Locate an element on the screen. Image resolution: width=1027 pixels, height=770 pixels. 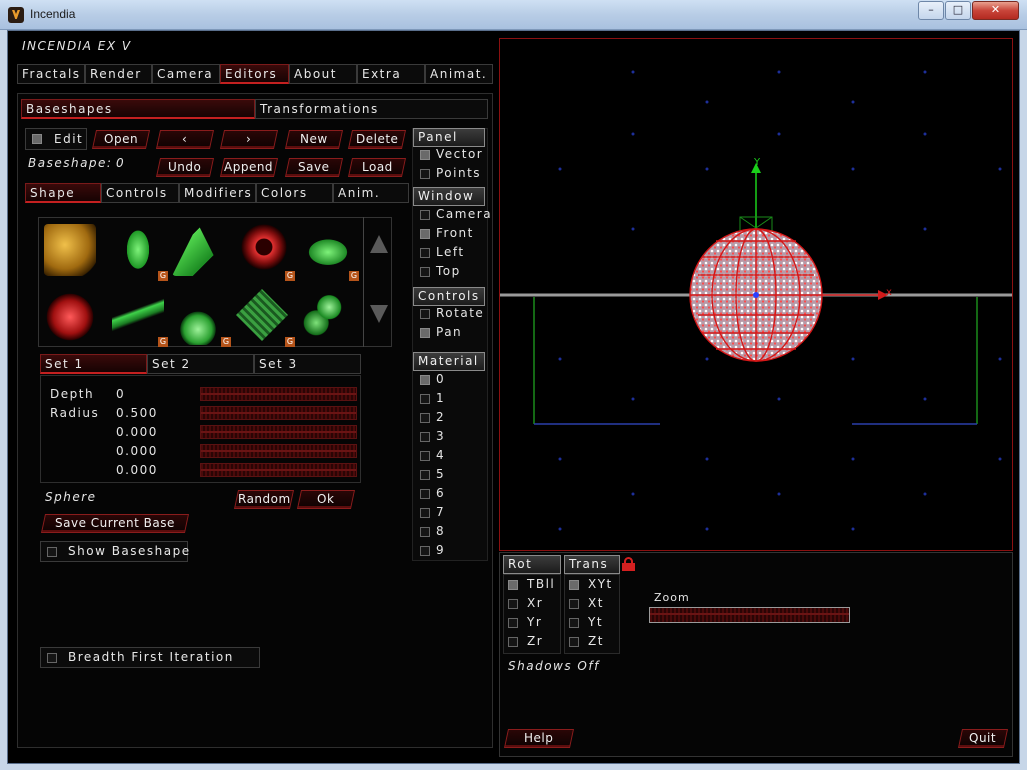
cube-thumbnail is located at coordinates (70, 250).